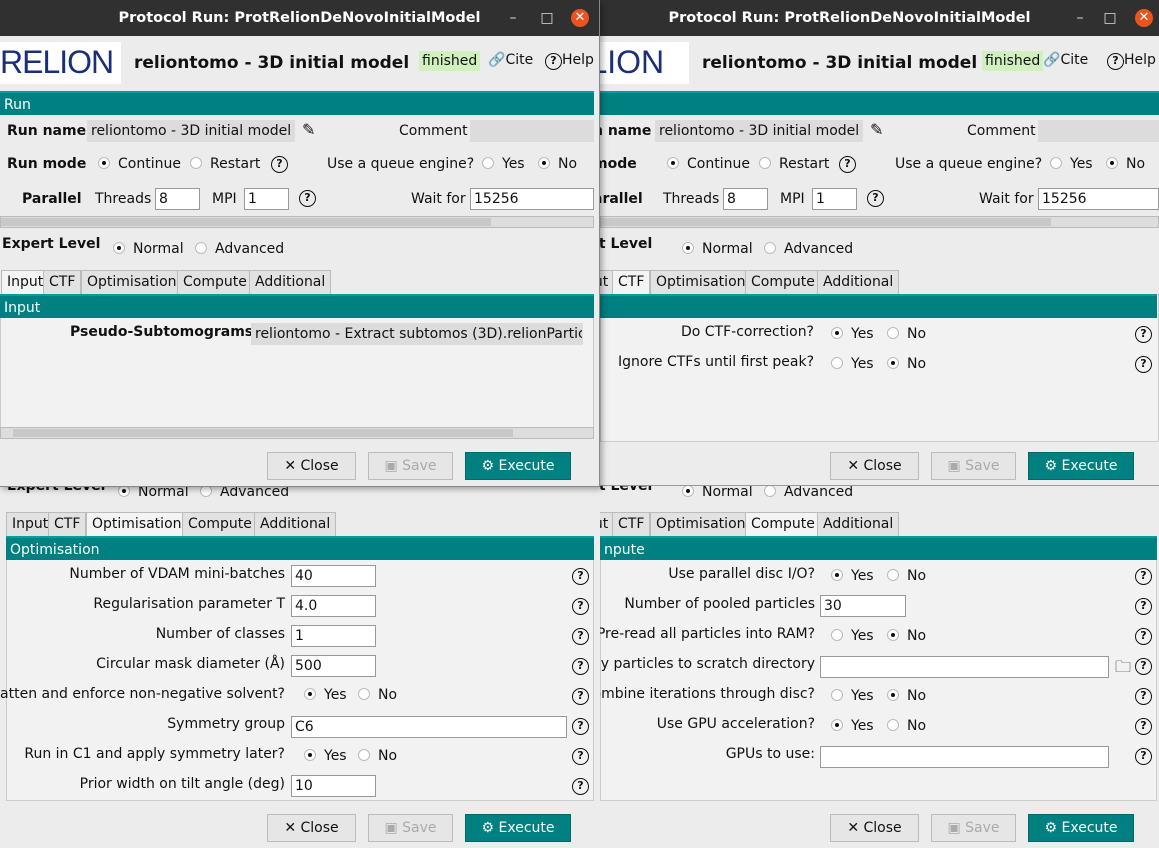 This screenshot has height=848, width=1159. What do you see at coordinates (906, 364) in the screenshot?
I see `ignore-ctf-no-radio: No` at bounding box center [906, 364].